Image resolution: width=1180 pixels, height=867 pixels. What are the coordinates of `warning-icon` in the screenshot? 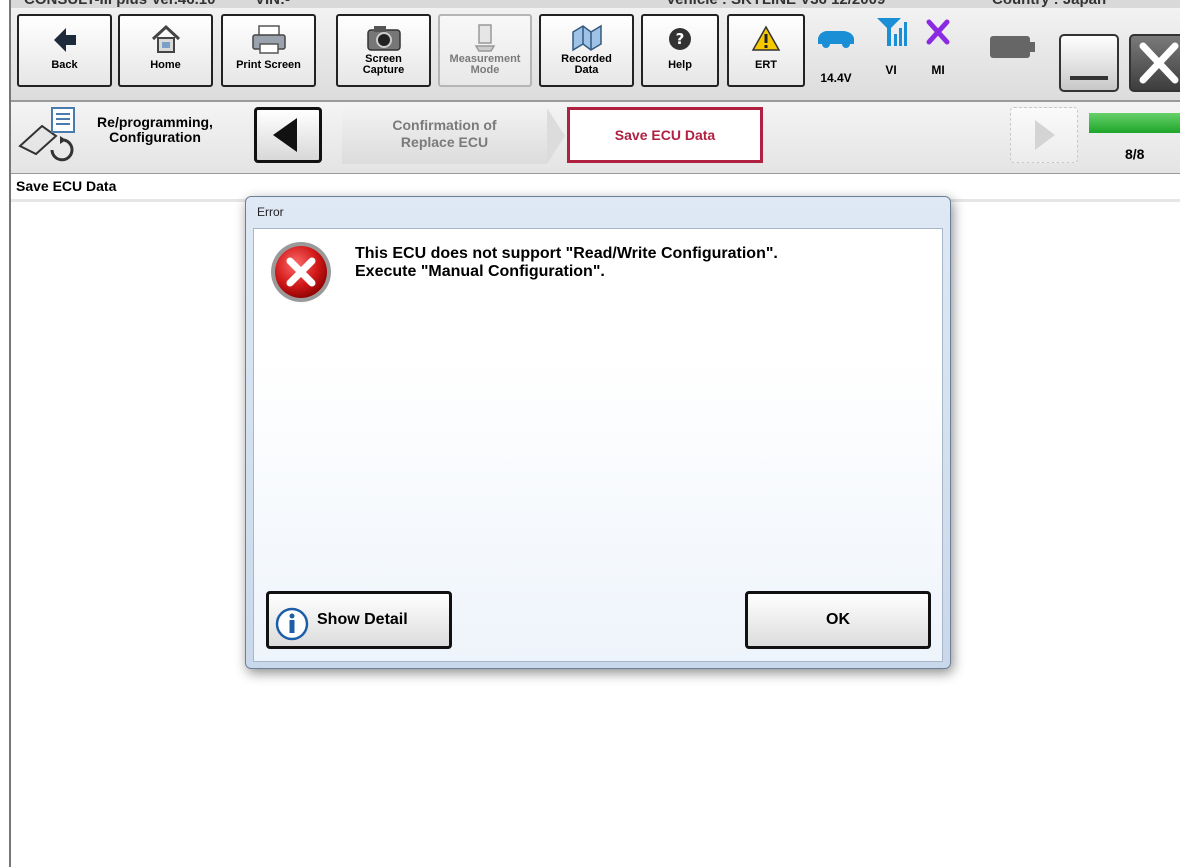 It's located at (766, 41).